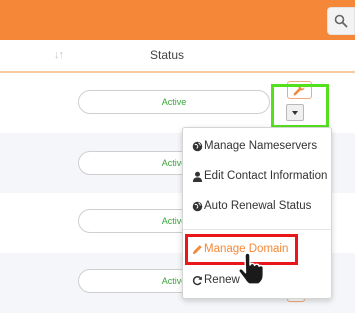  I want to click on refresh-icon, so click(197, 281).